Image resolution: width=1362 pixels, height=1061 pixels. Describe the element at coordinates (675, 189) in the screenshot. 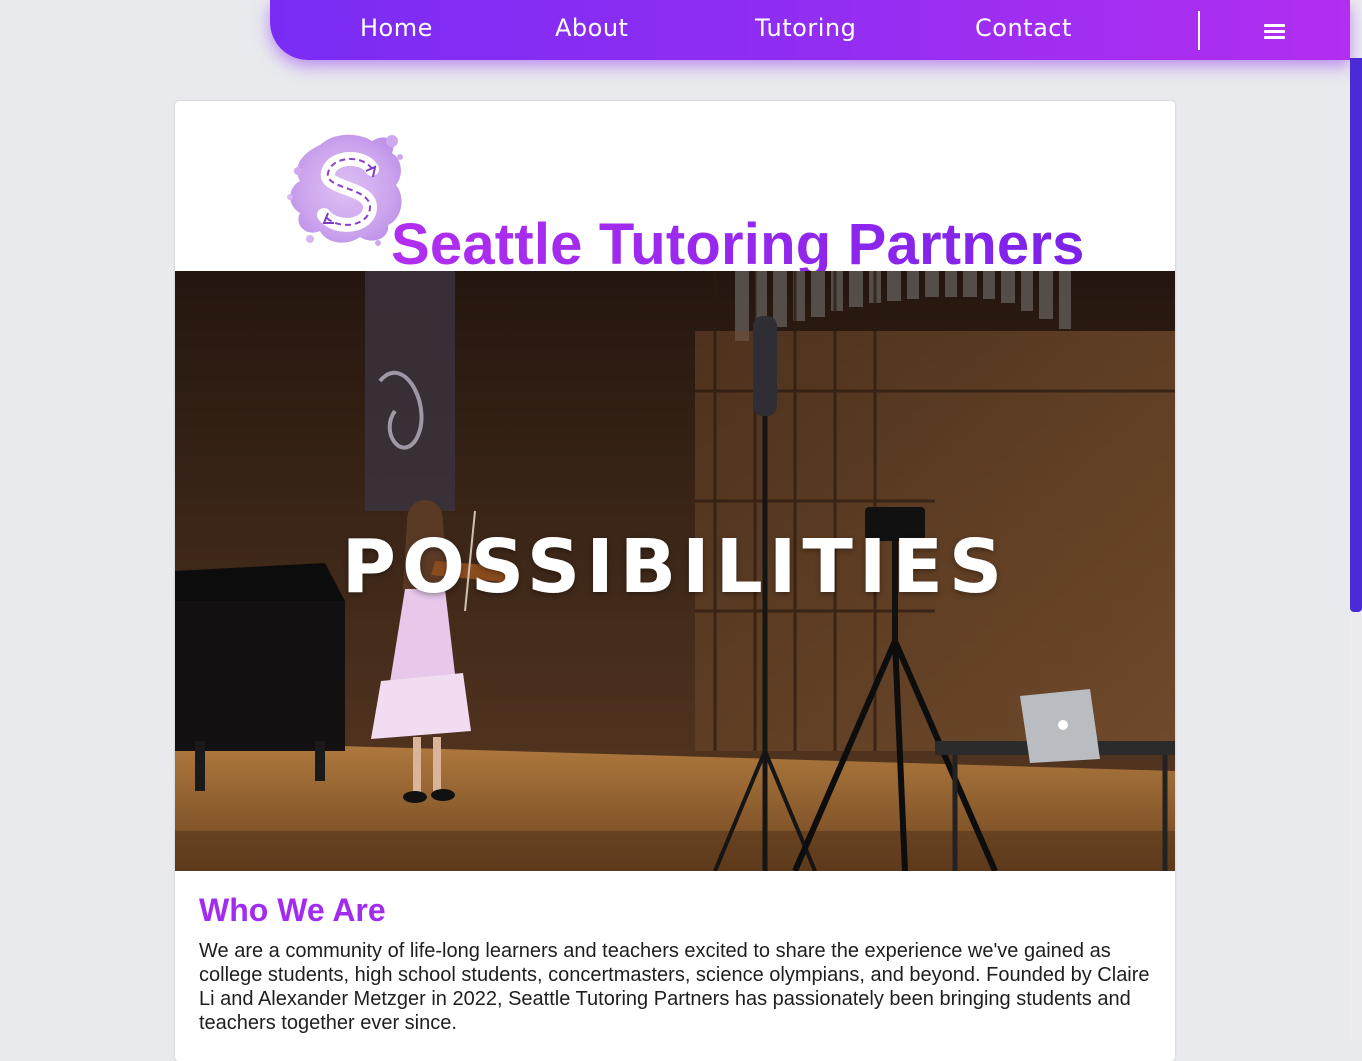

I see `site-header: Seattle Tutoring Partners` at that location.